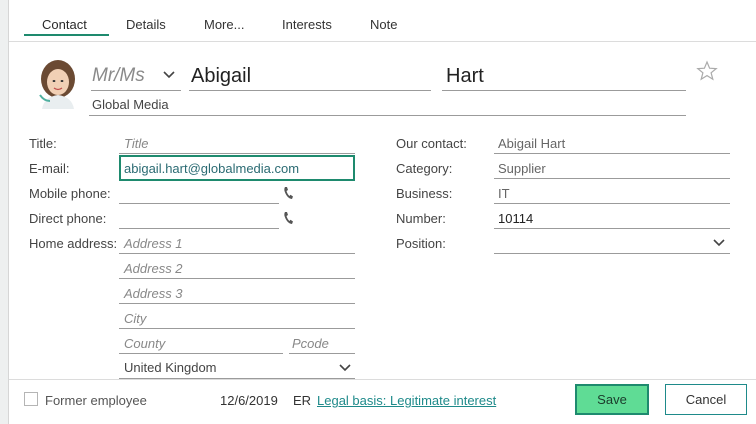  What do you see at coordinates (564, 90) in the screenshot?
I see `last-name-underline` at bounding box center [564, 90].